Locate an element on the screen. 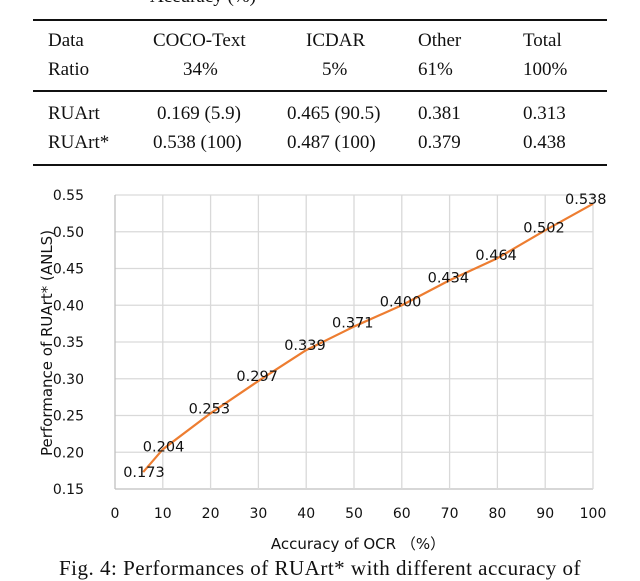  x-tick-labels: 0 10 20 30 40 50 60 70 80 90 100 is located at coordinates (359, 514).